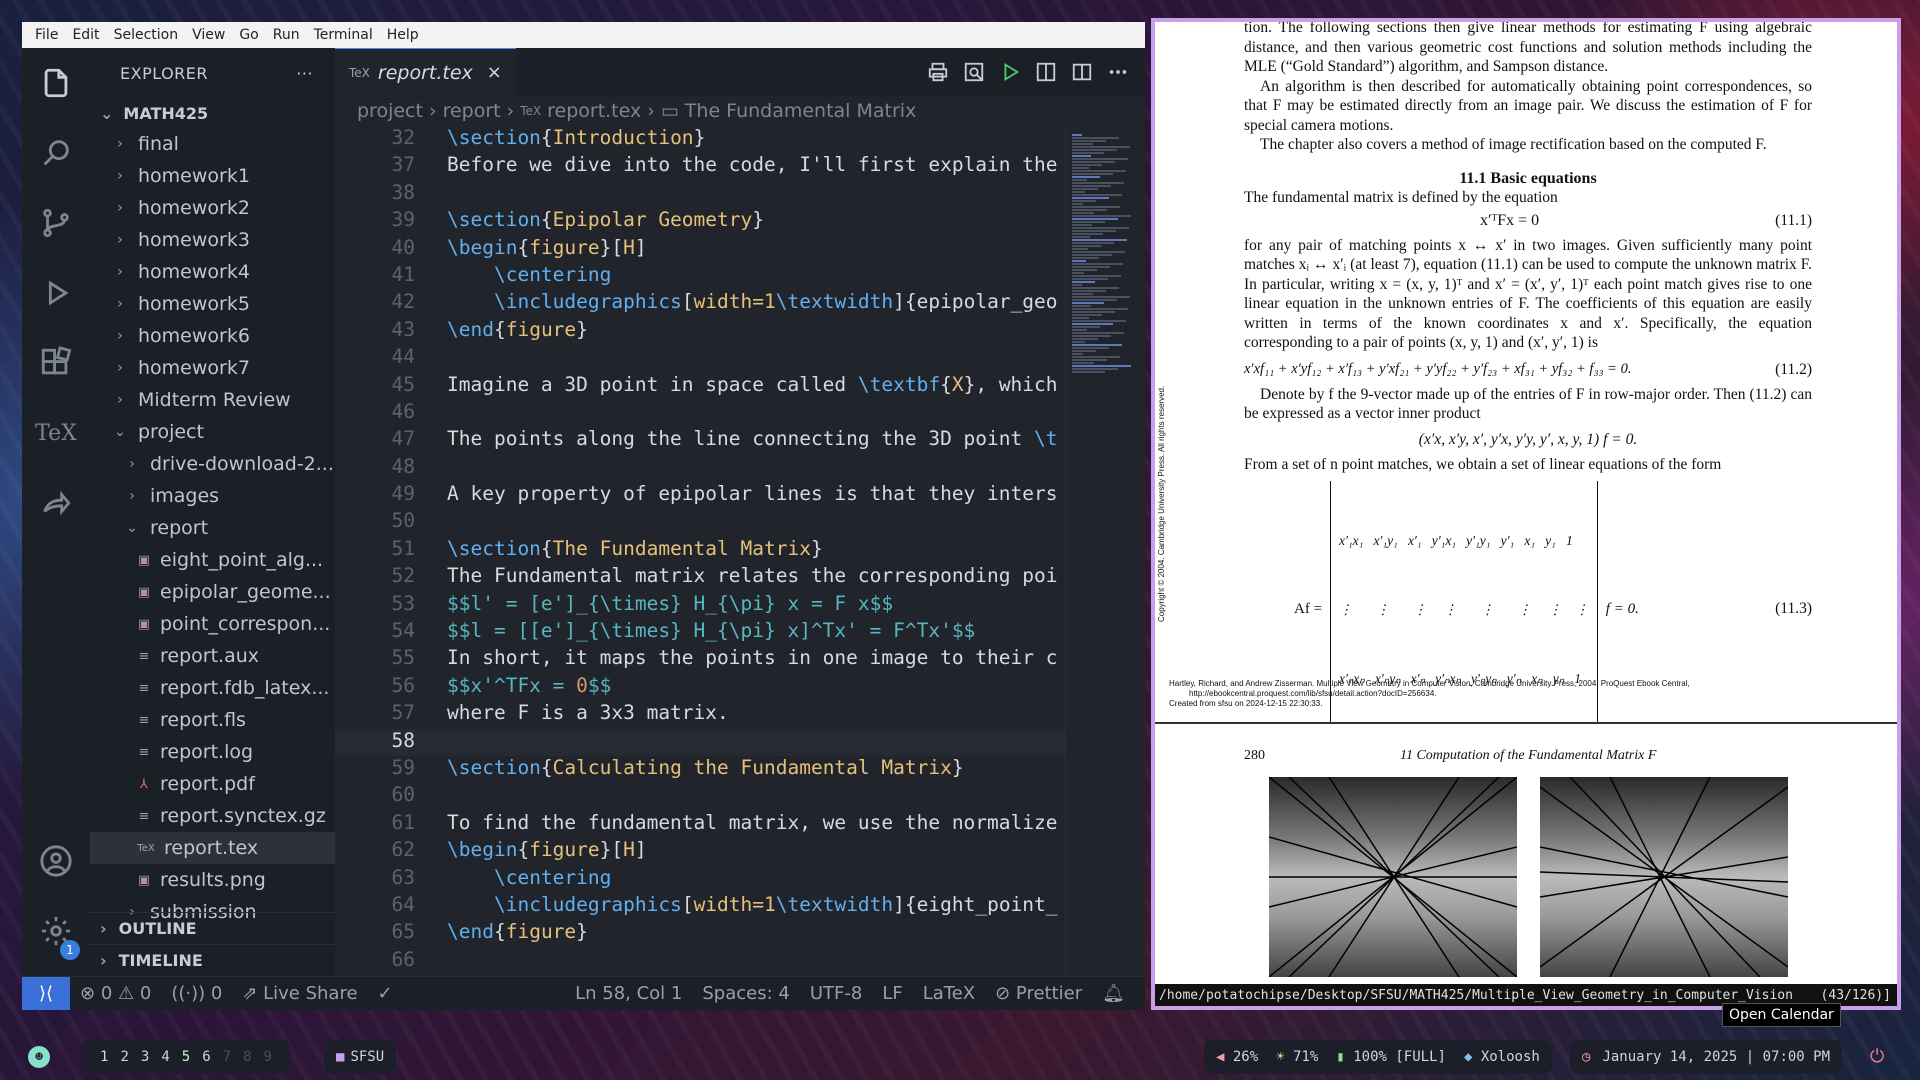 This screenshot has width=1920, height=1080. What do you see at coordinates (227, 1057) in the screenshot?
I see `workspace-button: 7` at bounding box center [227, 1057].